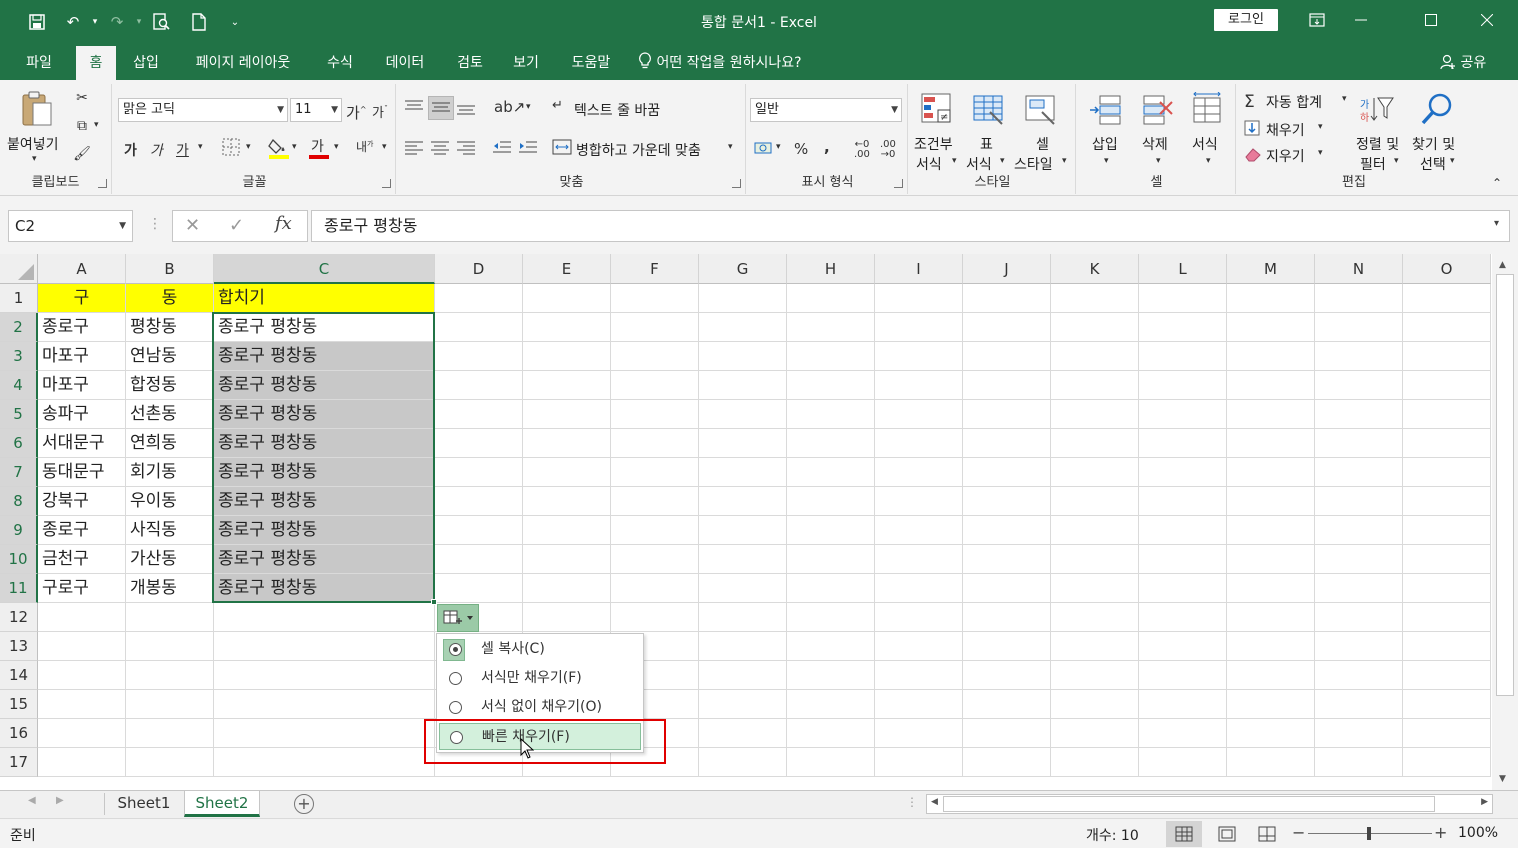  What do you see at coordinates (170, 385) in the screenshot?
I see `cell-b4: 합정동` at bounding box center [170, 385].